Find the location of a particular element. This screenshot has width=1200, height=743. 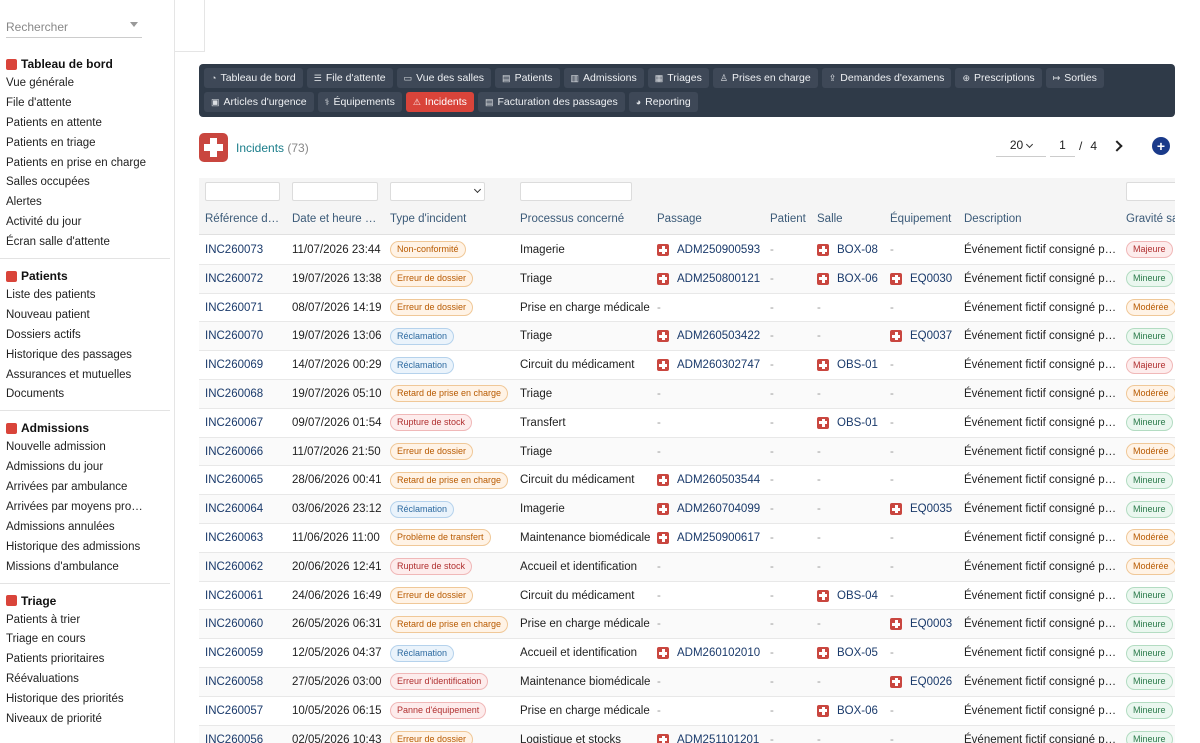

room-link: BOX-05 is located at coordinates (852, 653).